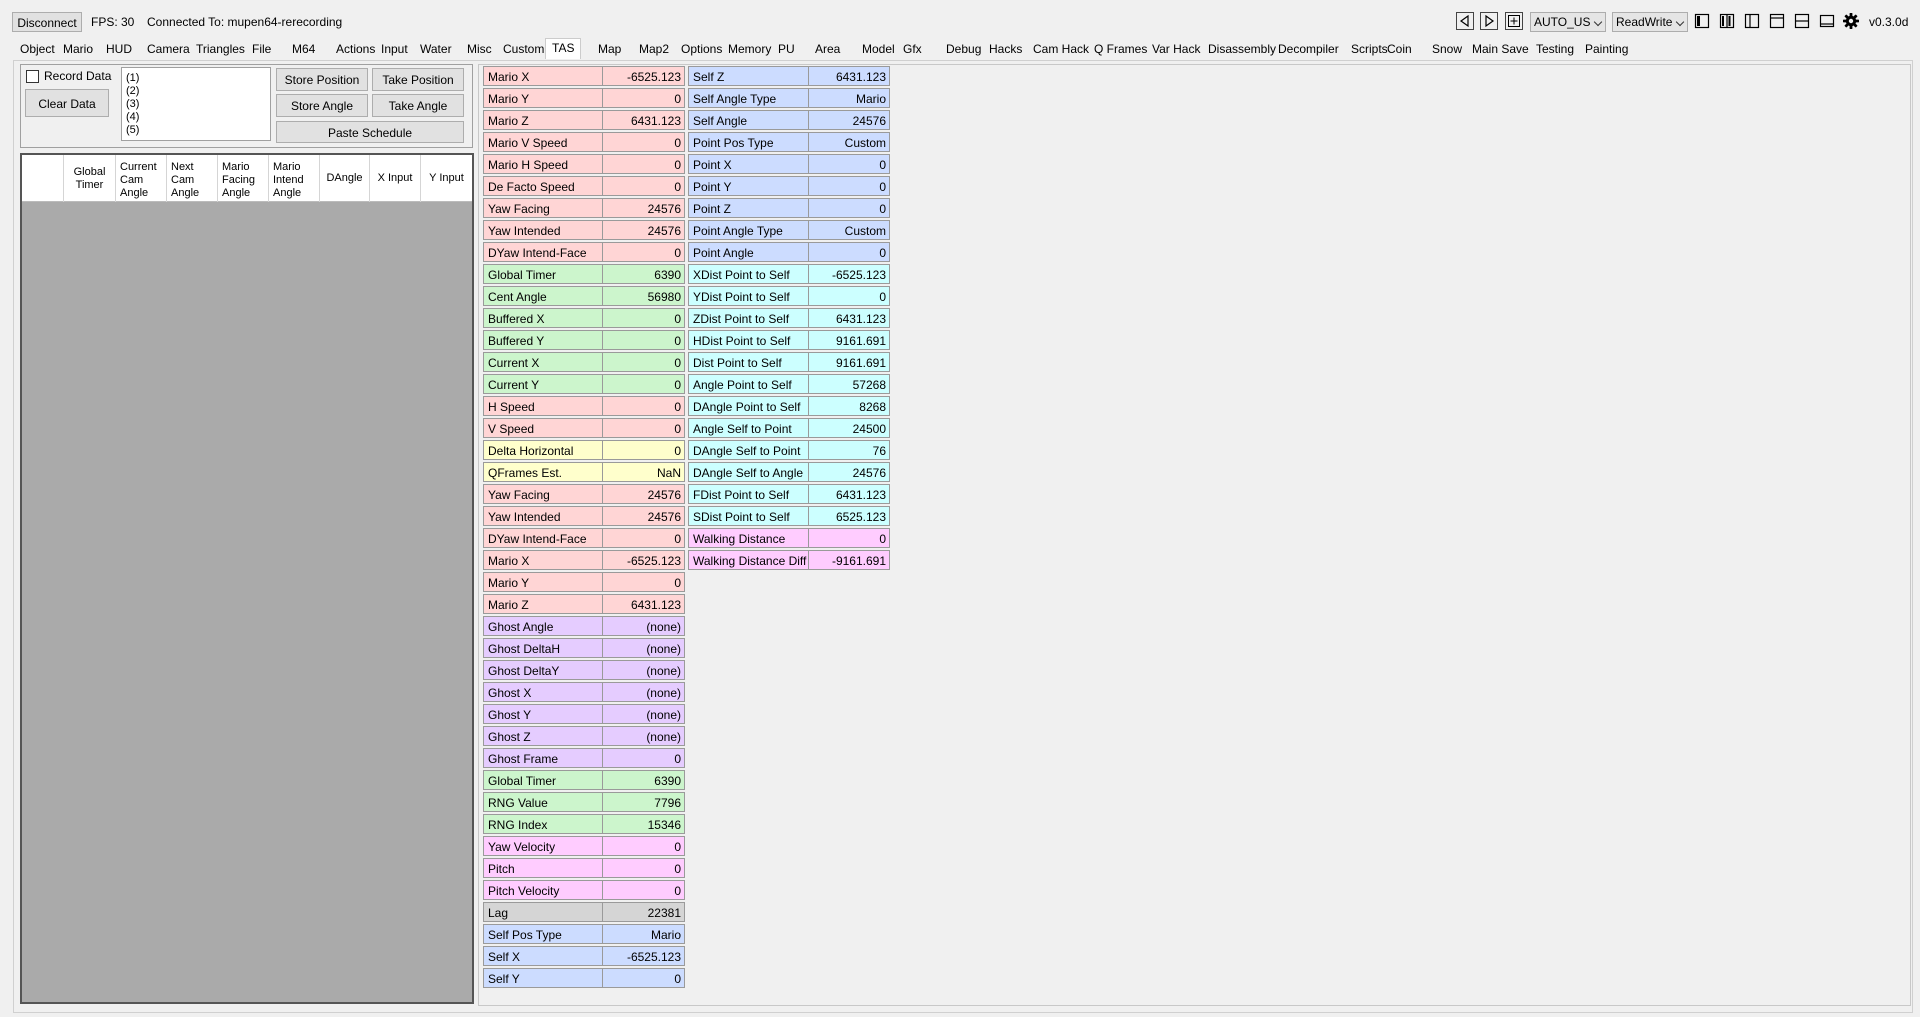 This screenshot has width=1920, height=1017. Describe the element at coordinates (1555, 49) in the screenshot. I see `tab-testing: Testing` at that location.